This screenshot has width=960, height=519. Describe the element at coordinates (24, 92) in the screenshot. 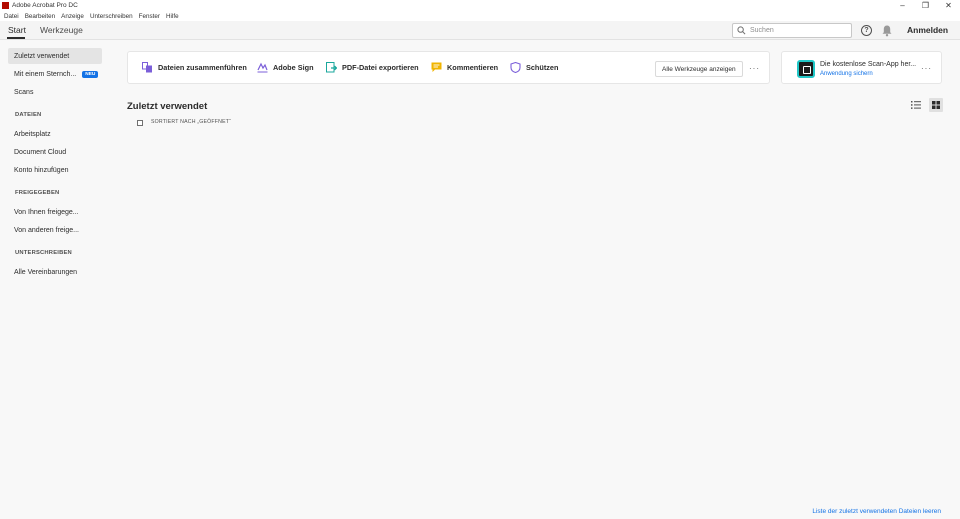

I see `sidebar-item-label: Scans` at that location.